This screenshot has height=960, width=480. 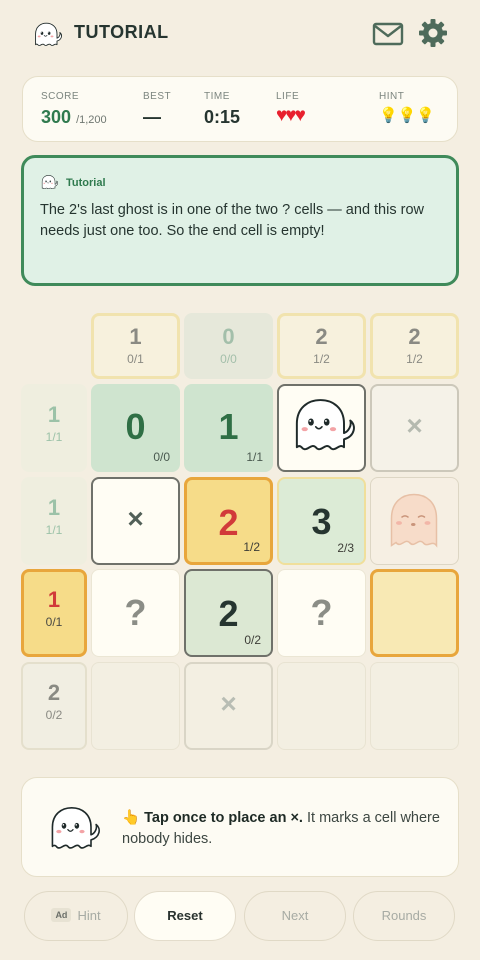 I want to click on time-label: TIME, so click(x=217, y=96).